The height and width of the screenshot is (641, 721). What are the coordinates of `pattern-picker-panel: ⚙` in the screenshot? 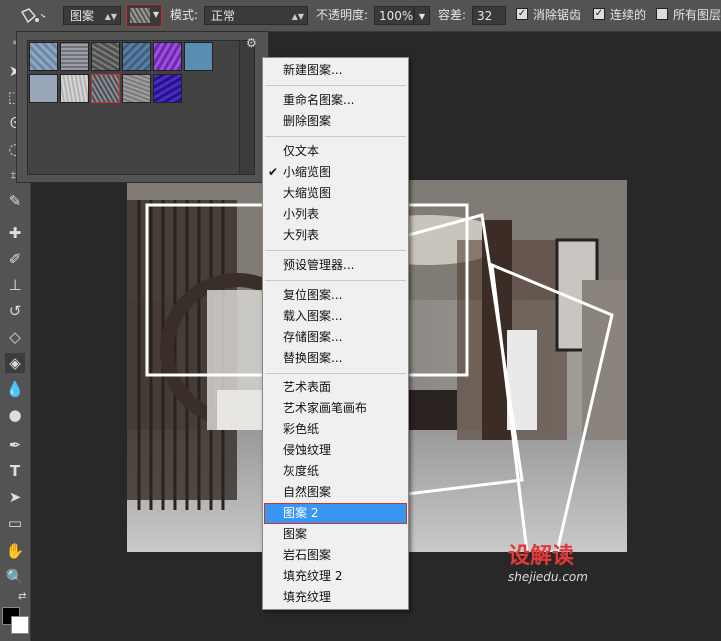 It's located at (142, 107).